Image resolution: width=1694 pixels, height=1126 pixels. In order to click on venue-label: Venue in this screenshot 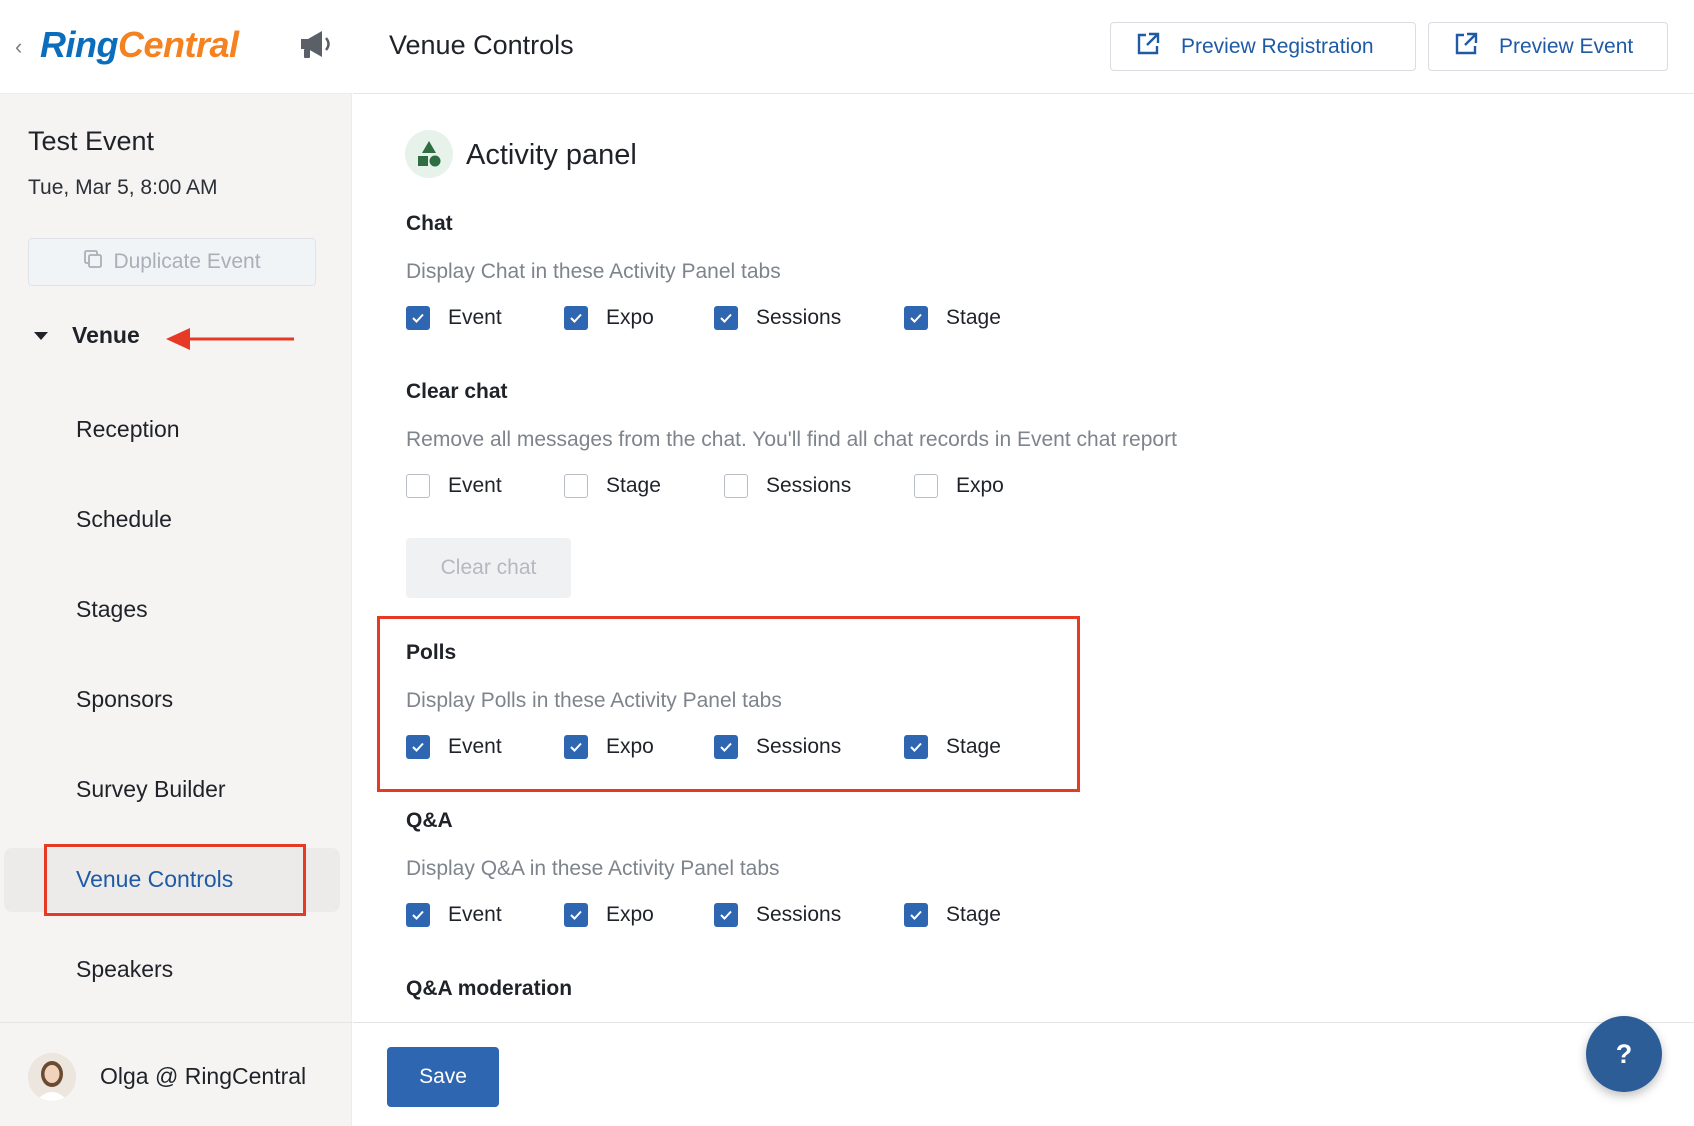, I will do `click(106, 335)`.